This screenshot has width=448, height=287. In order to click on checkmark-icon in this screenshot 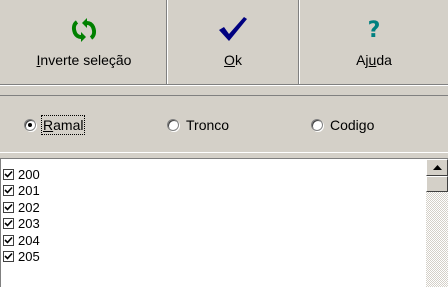, I will do `click(233, 22)`.